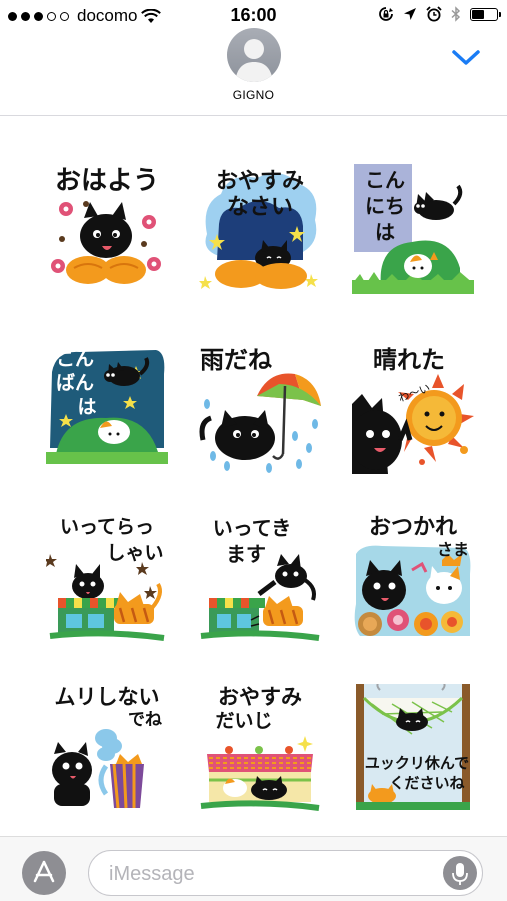  Describe the element at coordinates (107, 749) in the screenshot. I see `sticker-murishinaidene: ムリしない でね` at that location.